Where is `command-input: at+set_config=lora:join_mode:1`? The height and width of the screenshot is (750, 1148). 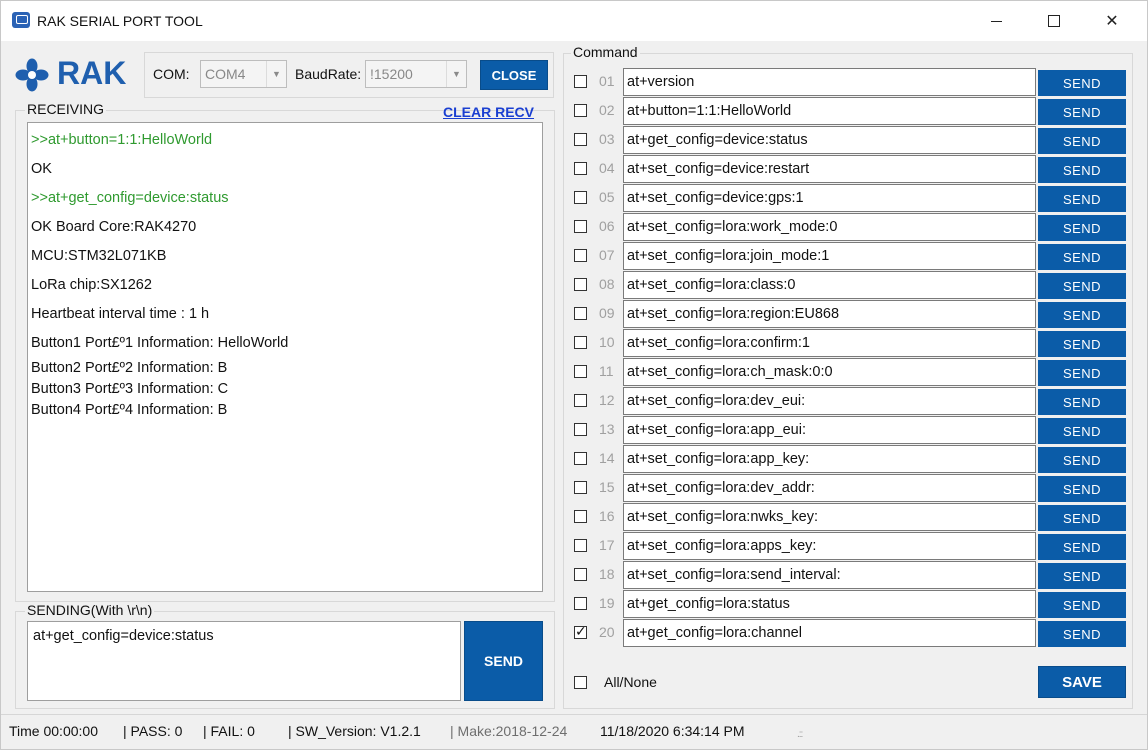
command-input: at+set_config=lora:join_mode:1 is located at coordinates (829, 256).